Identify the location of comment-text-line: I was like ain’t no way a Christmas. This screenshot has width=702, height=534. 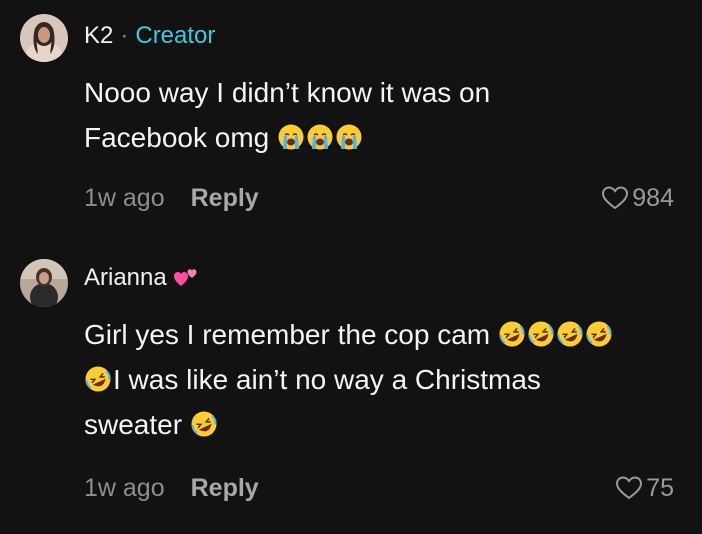
(327, 379).